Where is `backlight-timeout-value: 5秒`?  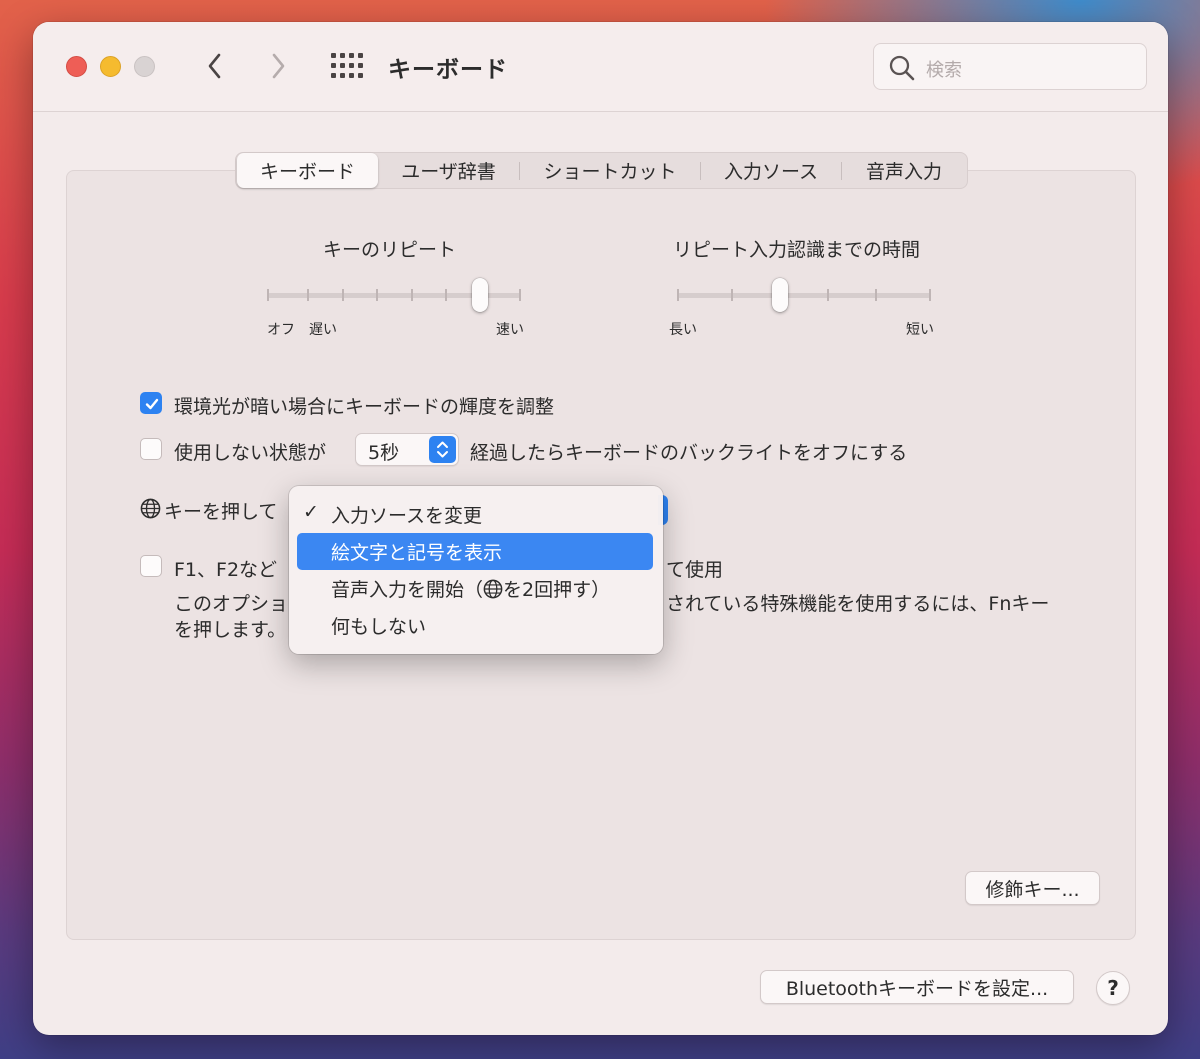 backlight-timeout-value: 5秒 is located at coordinates (384, 453).